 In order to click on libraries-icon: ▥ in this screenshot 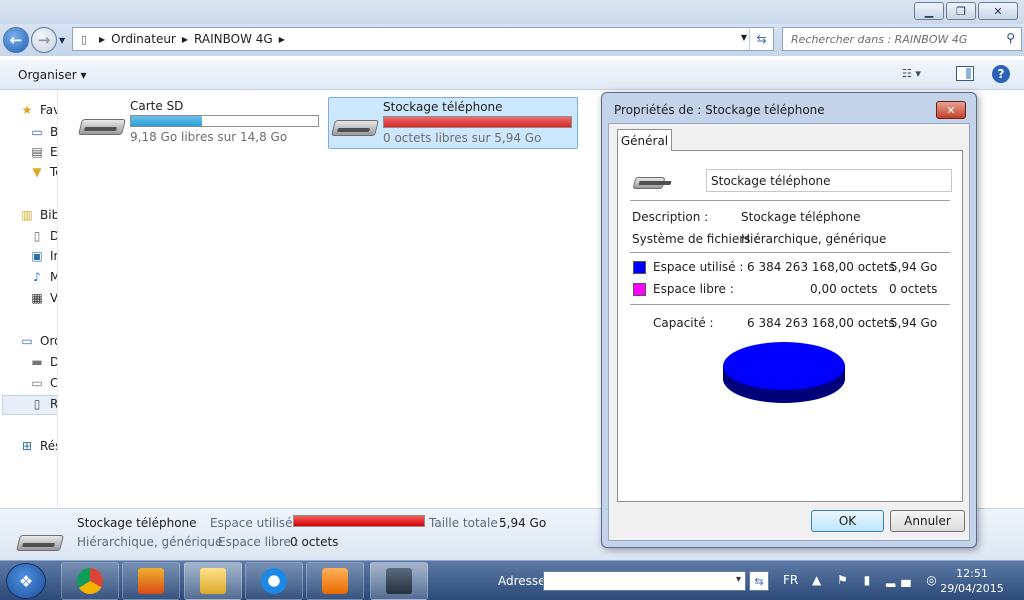, I will do `click(27, 215)`.